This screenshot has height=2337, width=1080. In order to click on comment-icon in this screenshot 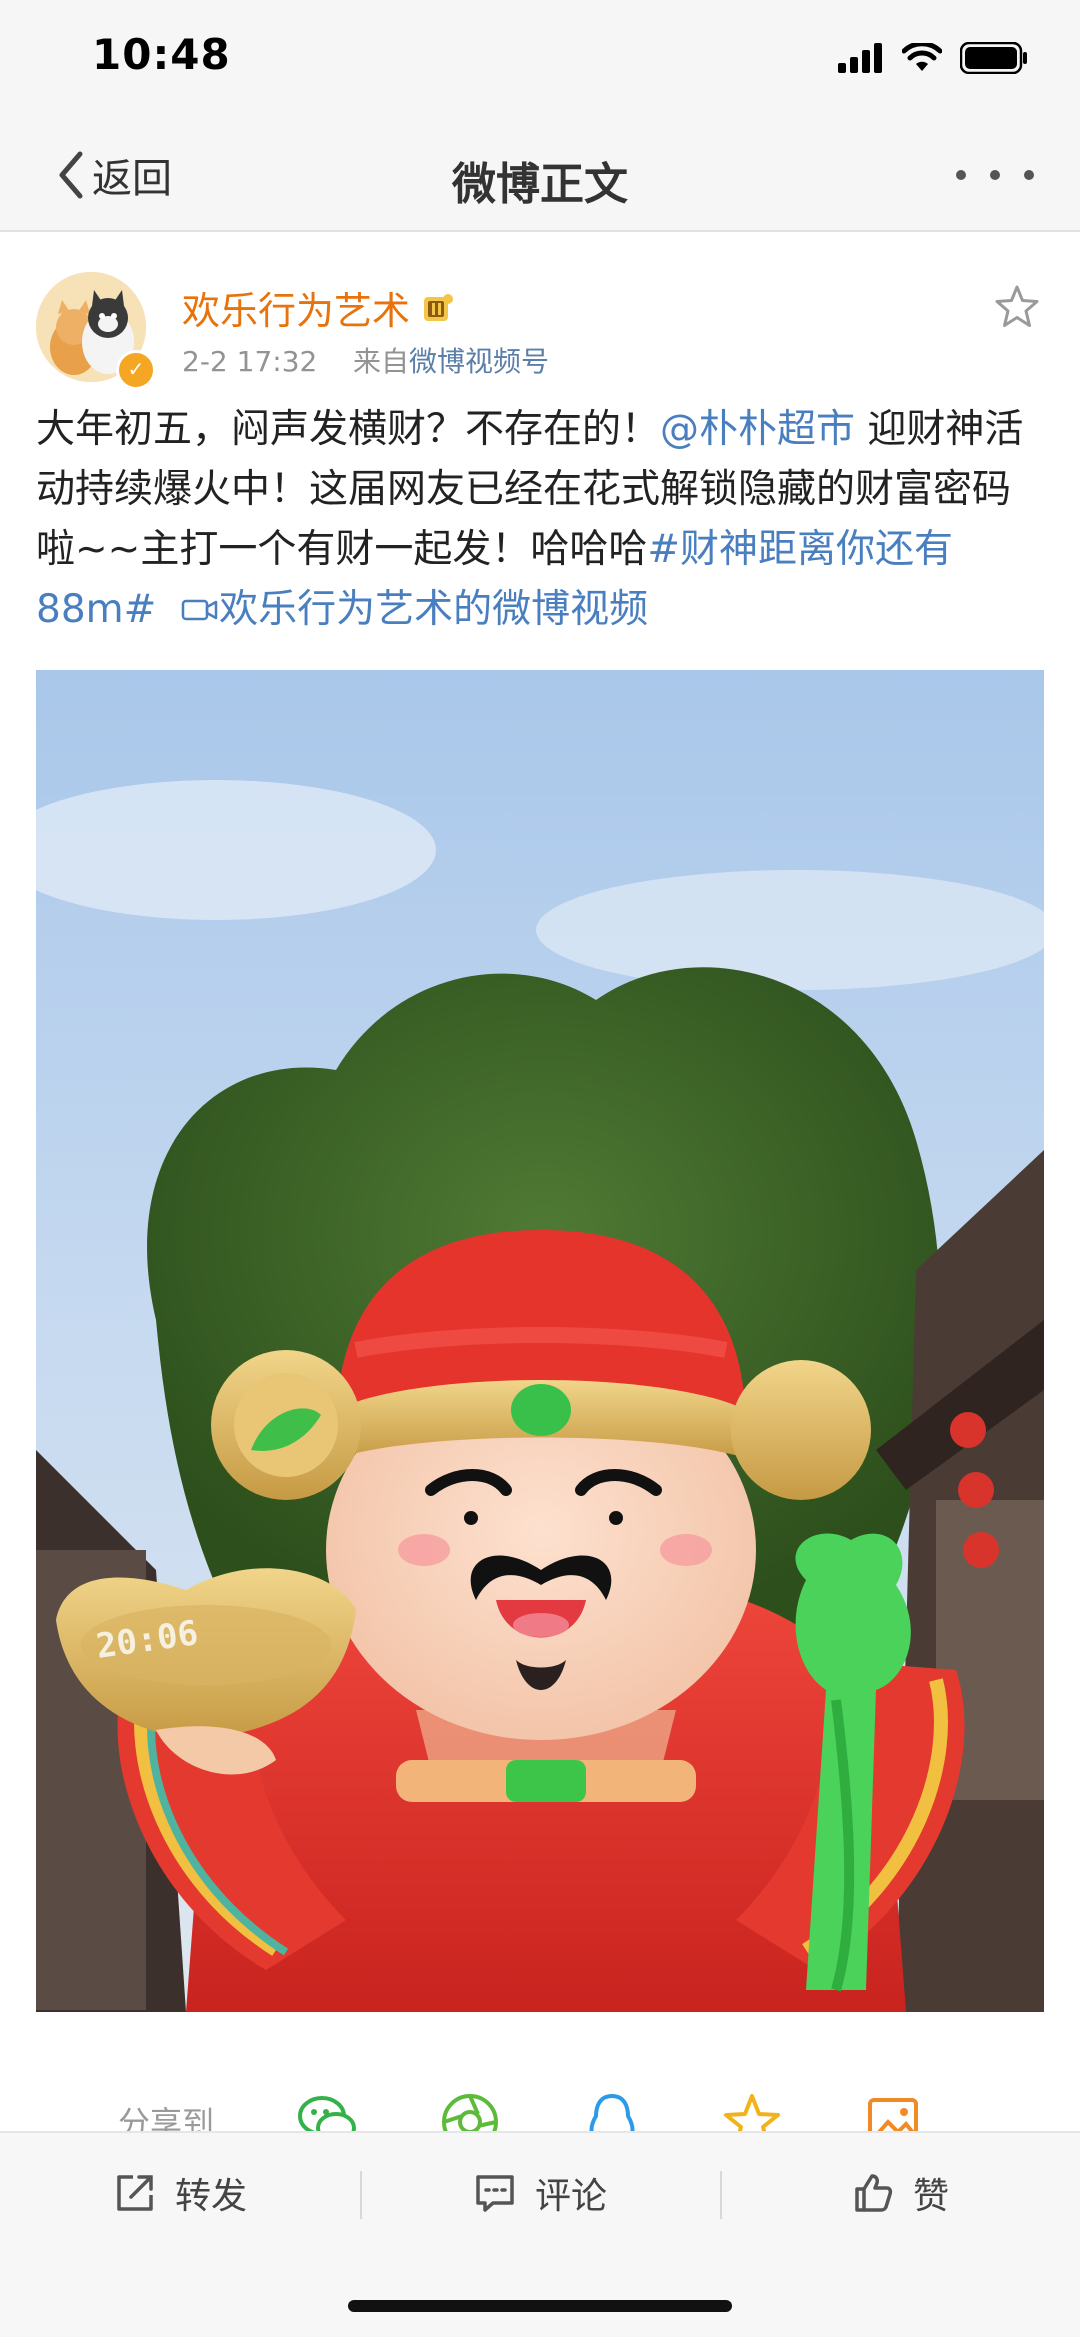, I will do `click(495, 2193)`.